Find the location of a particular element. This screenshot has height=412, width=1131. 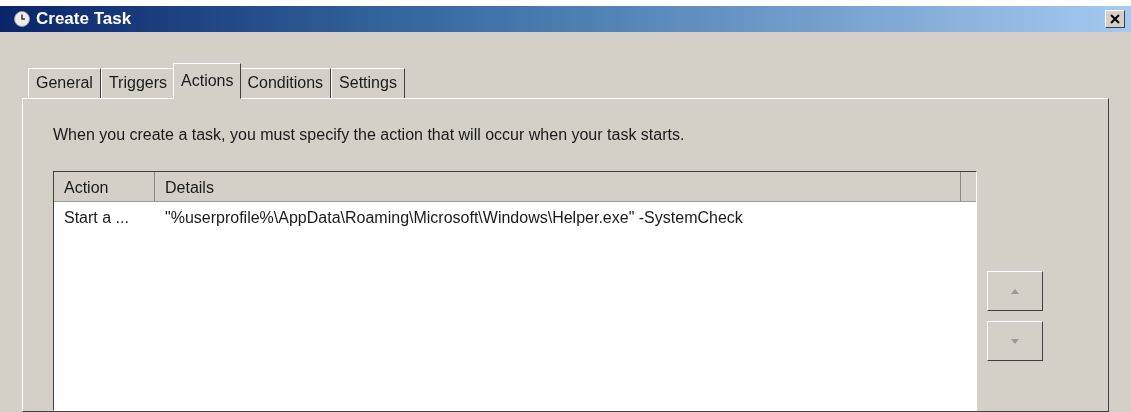

move-down-button is located at coordinates (1015, 341).